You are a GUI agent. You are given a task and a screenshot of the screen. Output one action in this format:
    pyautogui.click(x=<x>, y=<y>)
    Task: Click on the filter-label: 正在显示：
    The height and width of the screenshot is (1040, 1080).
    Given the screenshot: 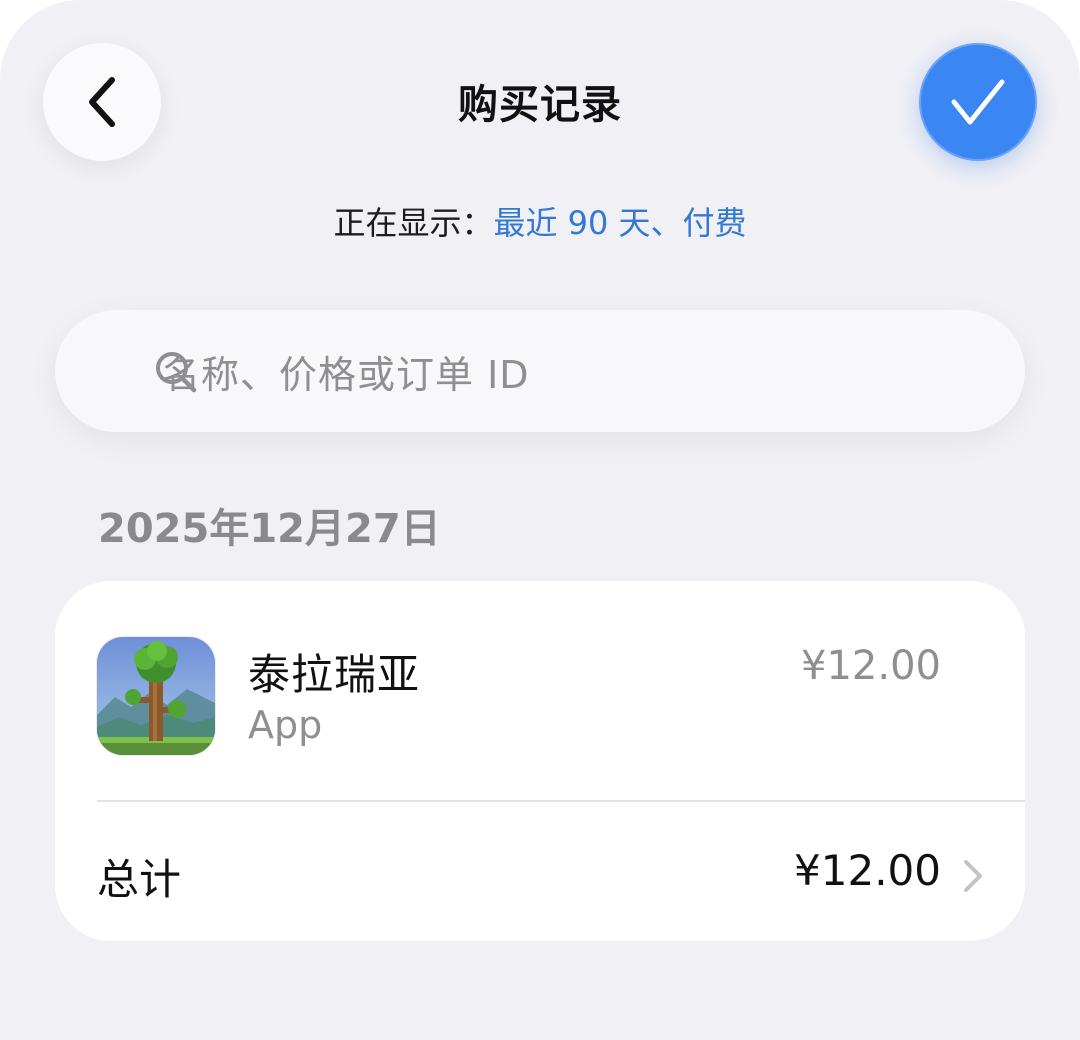 What is the action you would take?
    pyautogui.click(x=413, y=223)
    